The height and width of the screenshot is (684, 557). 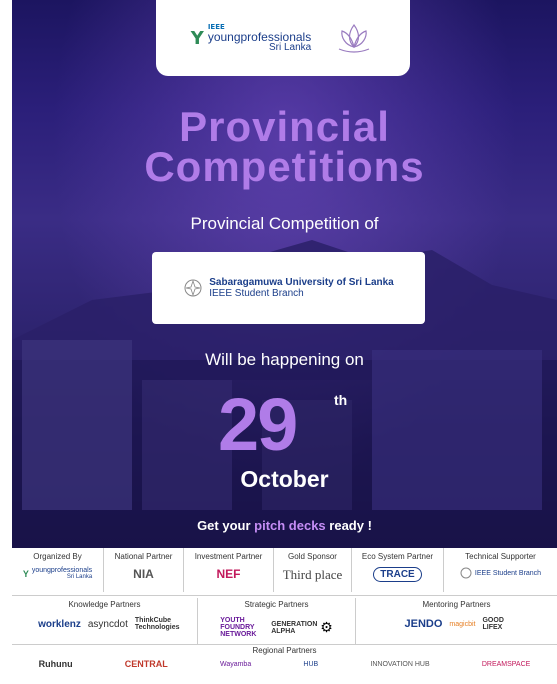 I want to click on day-suffix: th, so click(x=341, y=400).